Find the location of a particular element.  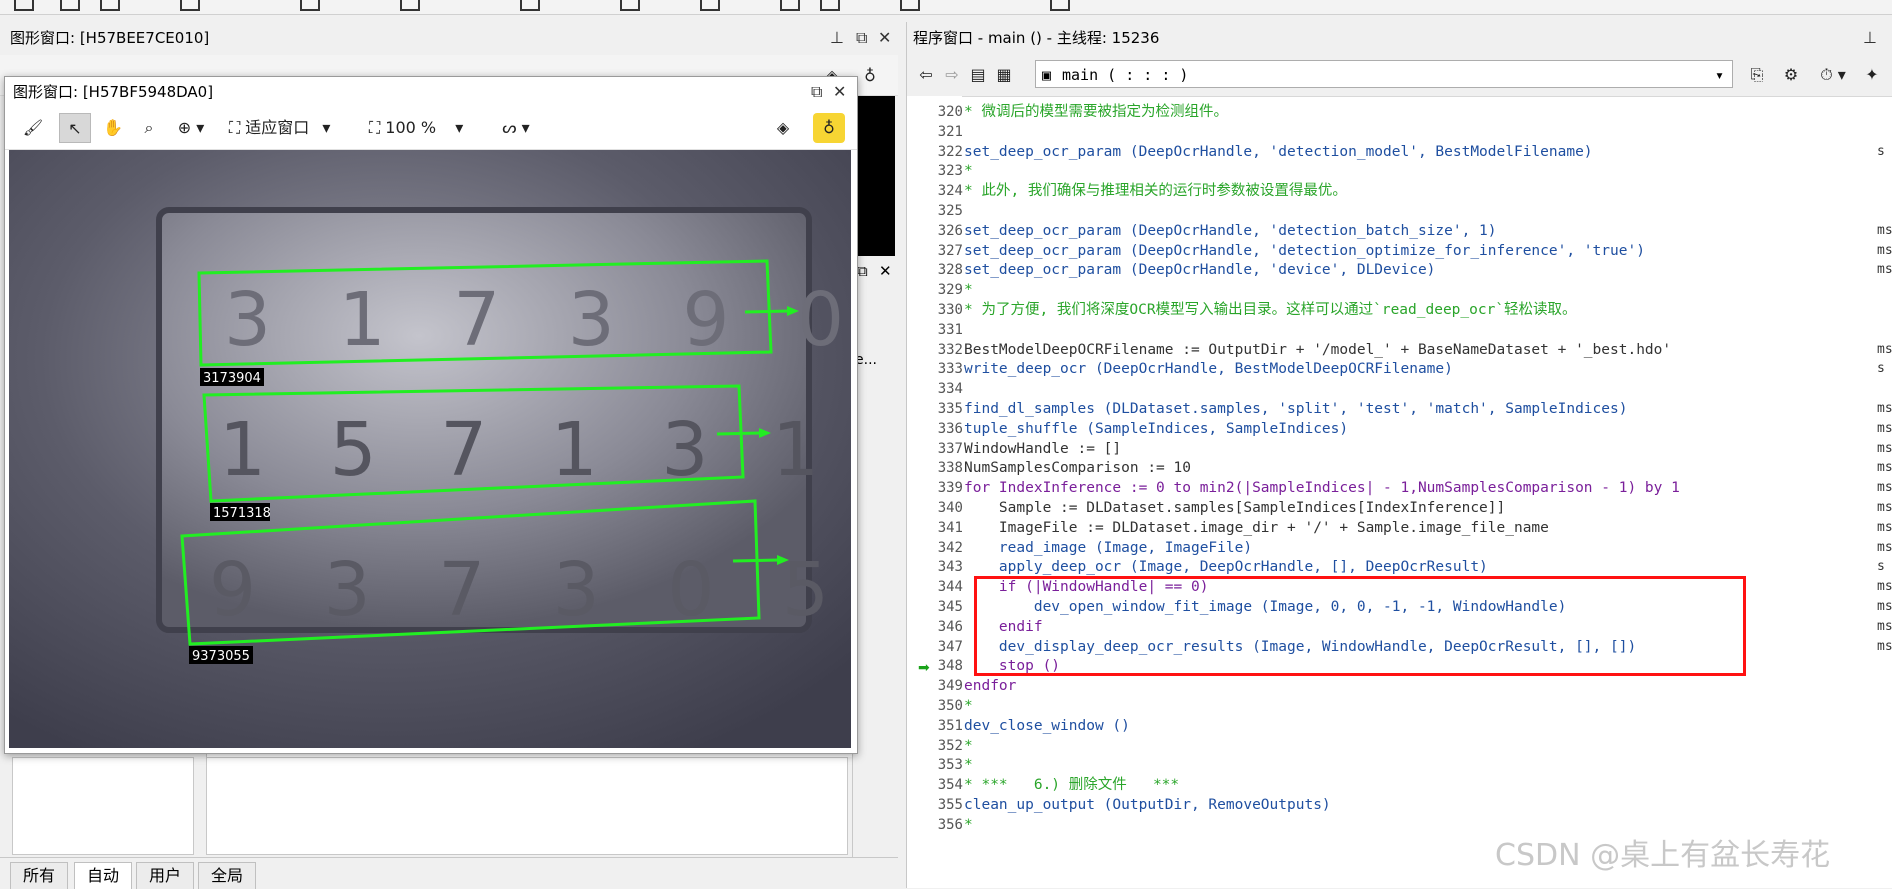

hand-icon: ✋ is located at coordinates (113, 128).